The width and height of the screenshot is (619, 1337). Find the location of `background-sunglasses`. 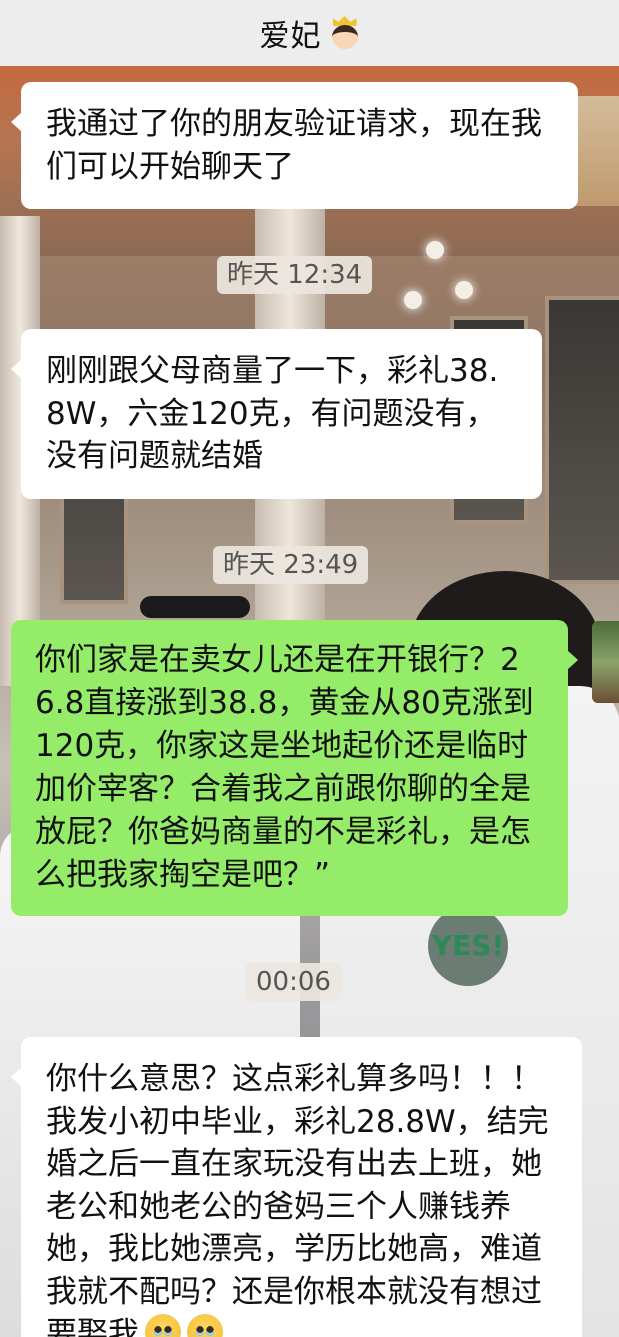

background-sunglasses is located at coordinates (195, 607).